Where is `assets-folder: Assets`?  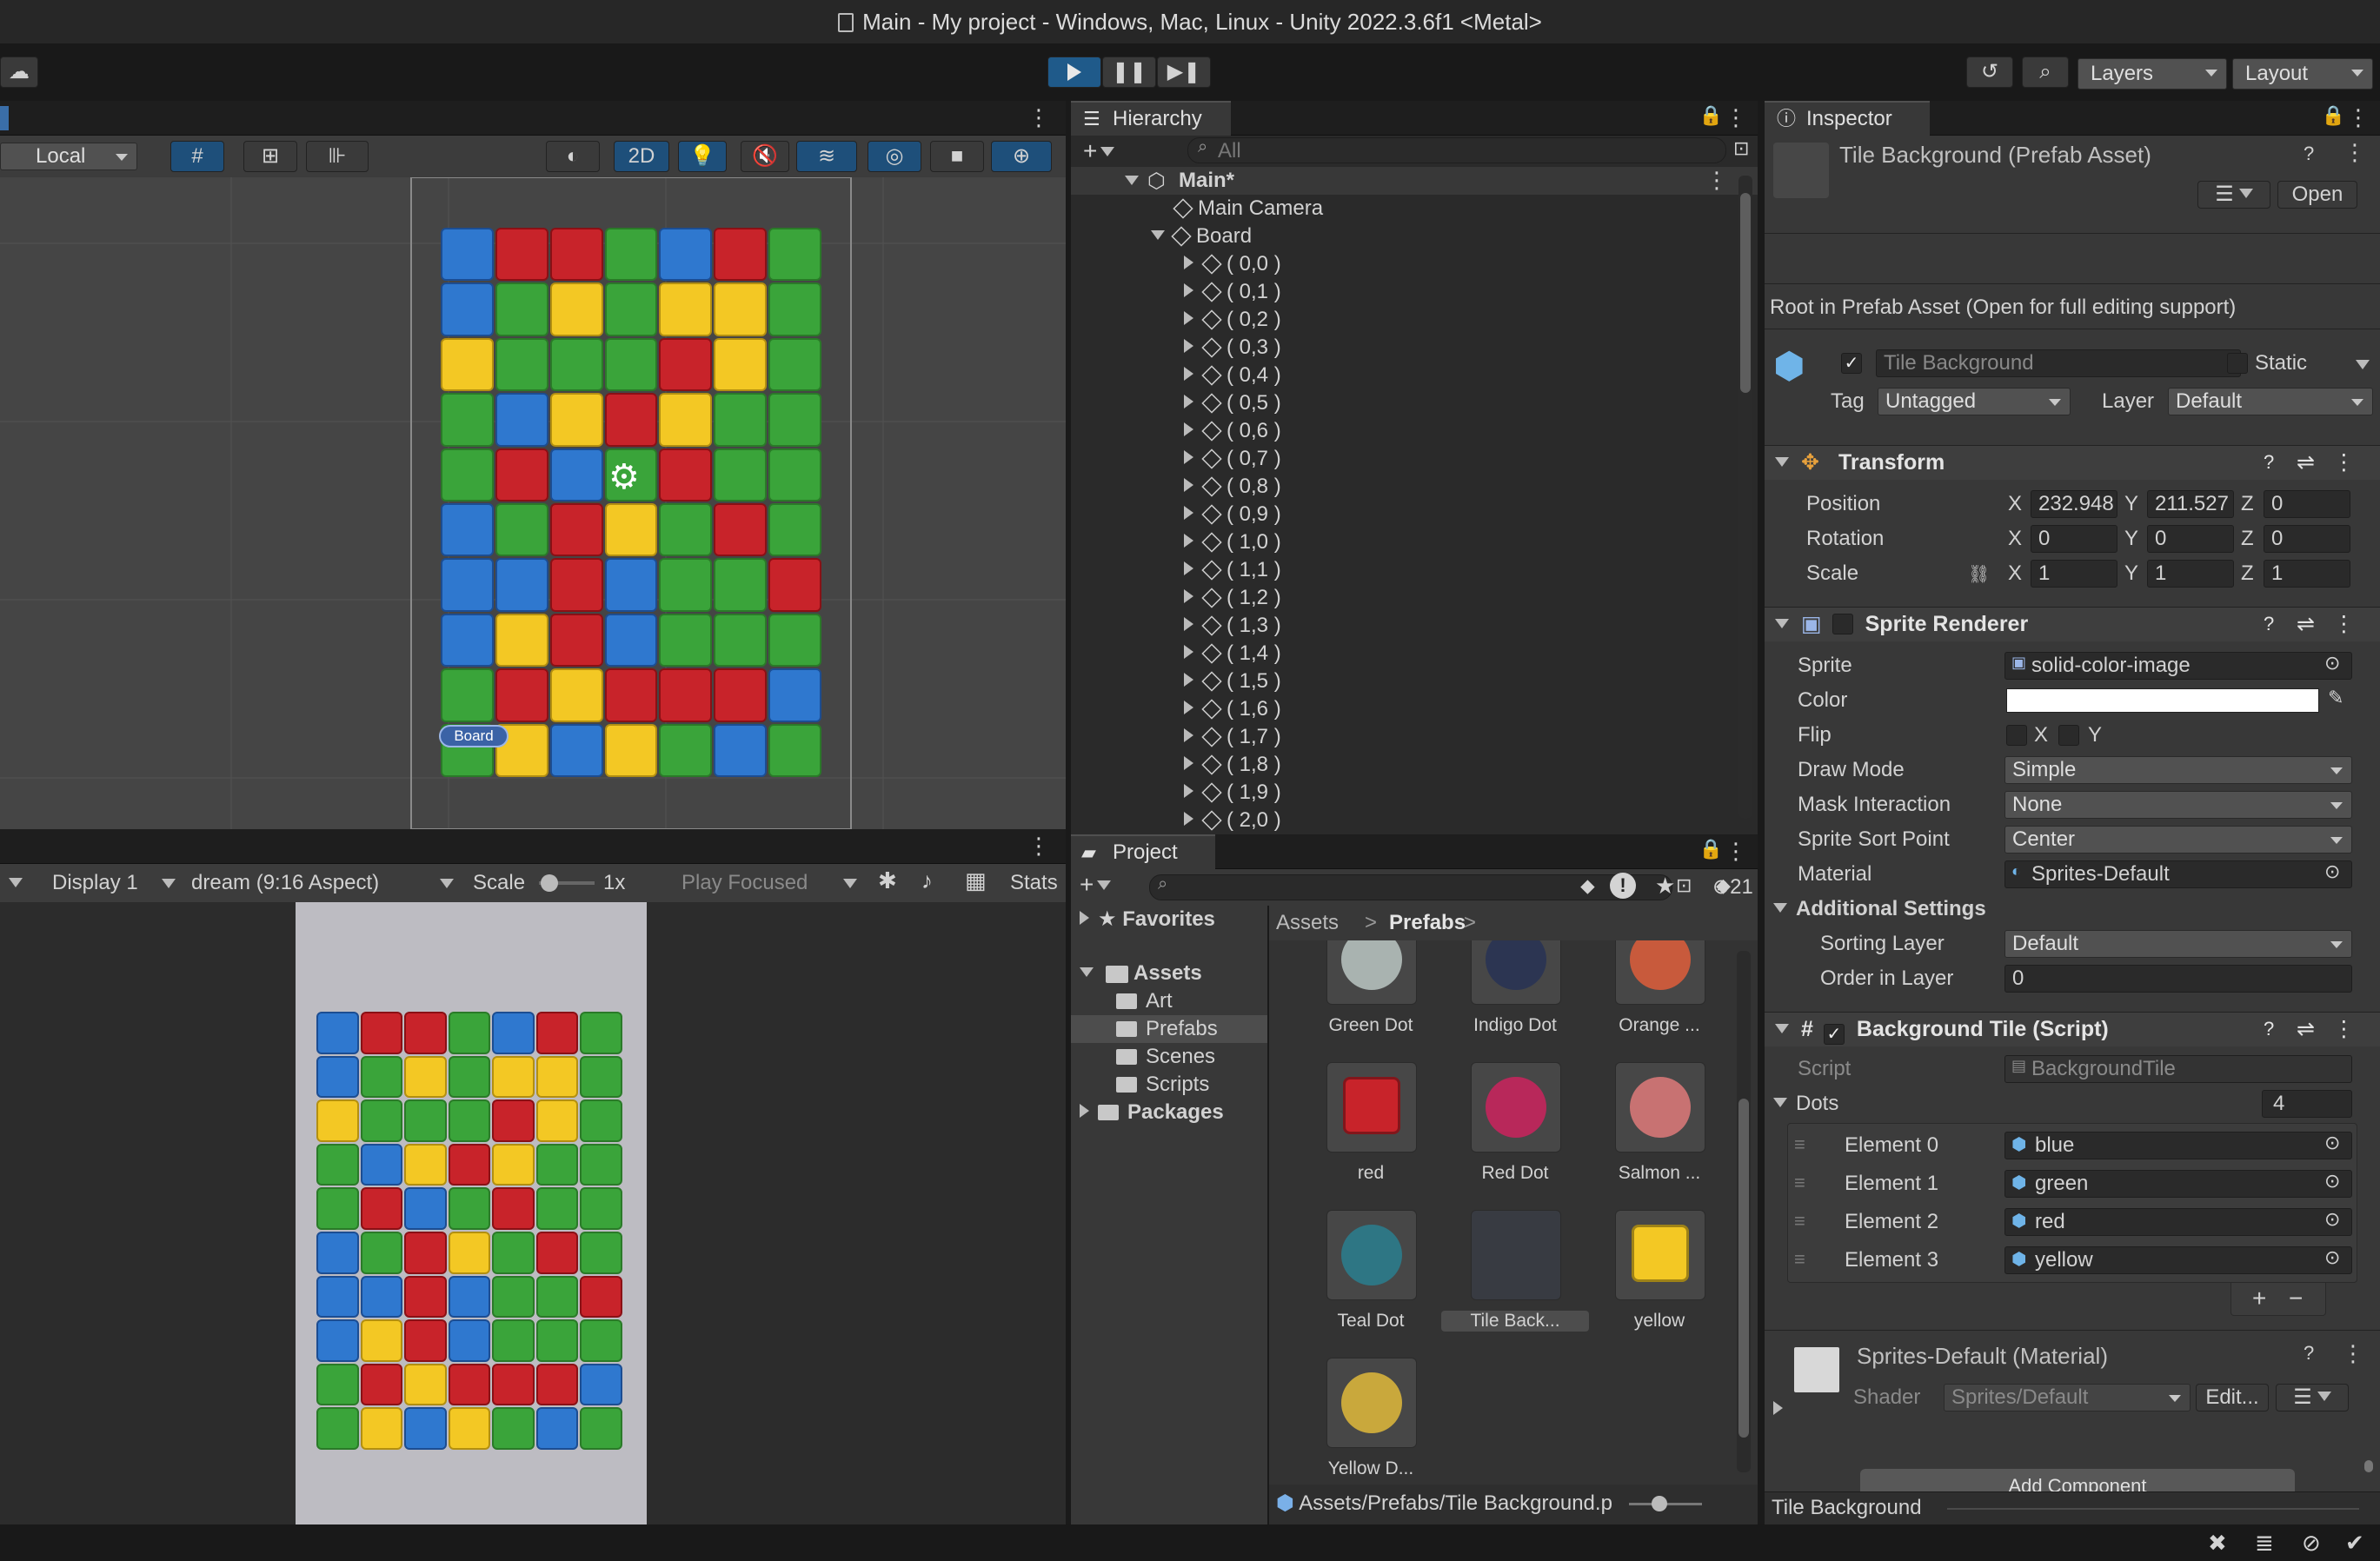 assets-folder: Assets is located at coordinates (1141, 973).